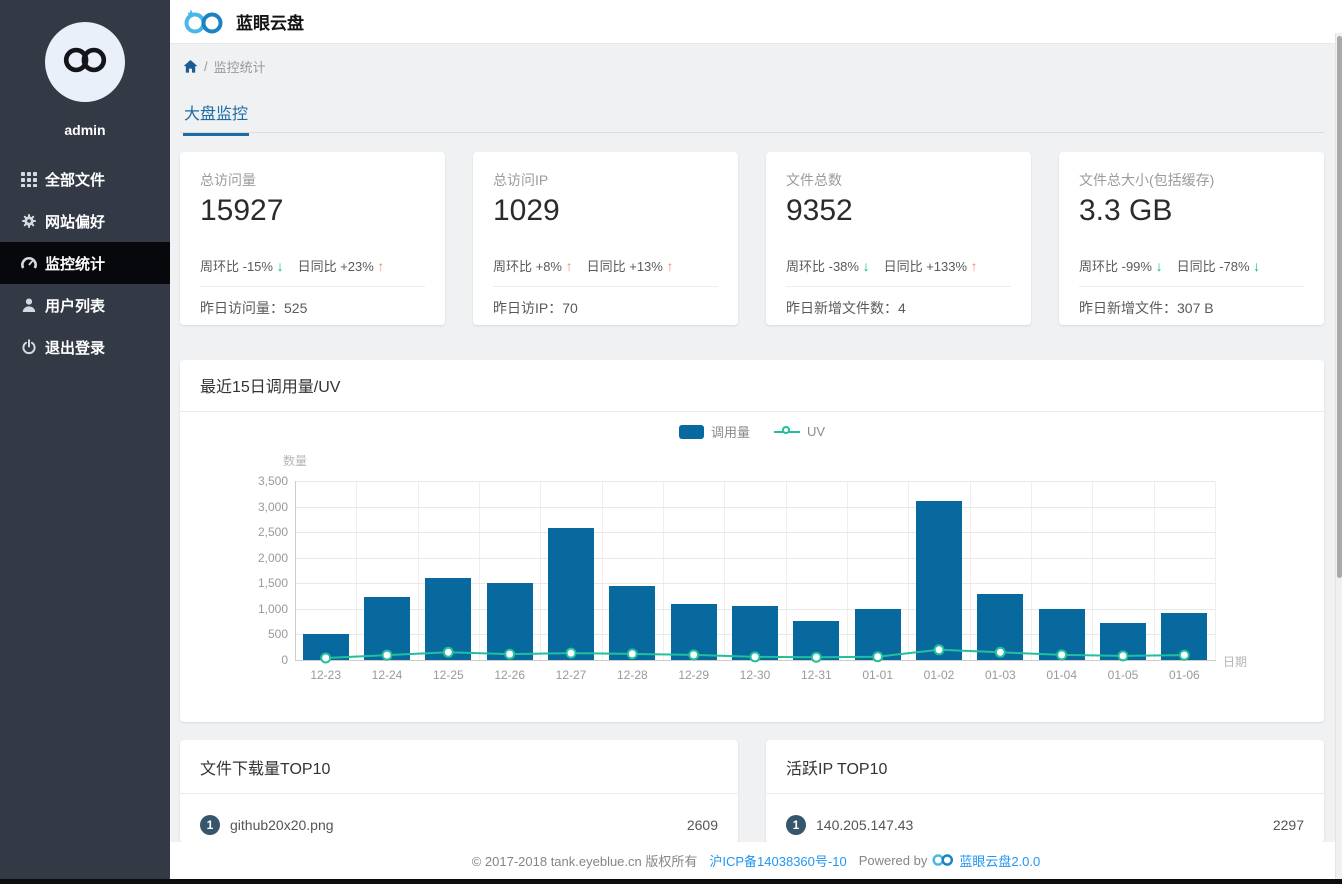 Image resolution: width=1342 pixels, height=884 pixels. Describe the element at coordinates (898, 238) in the screenshot. I see `stat-card-2: 文件总数 9352 周环比 -38% ↓ 日同比 +133% ↑ 昨日新增文件数：4` at that location.